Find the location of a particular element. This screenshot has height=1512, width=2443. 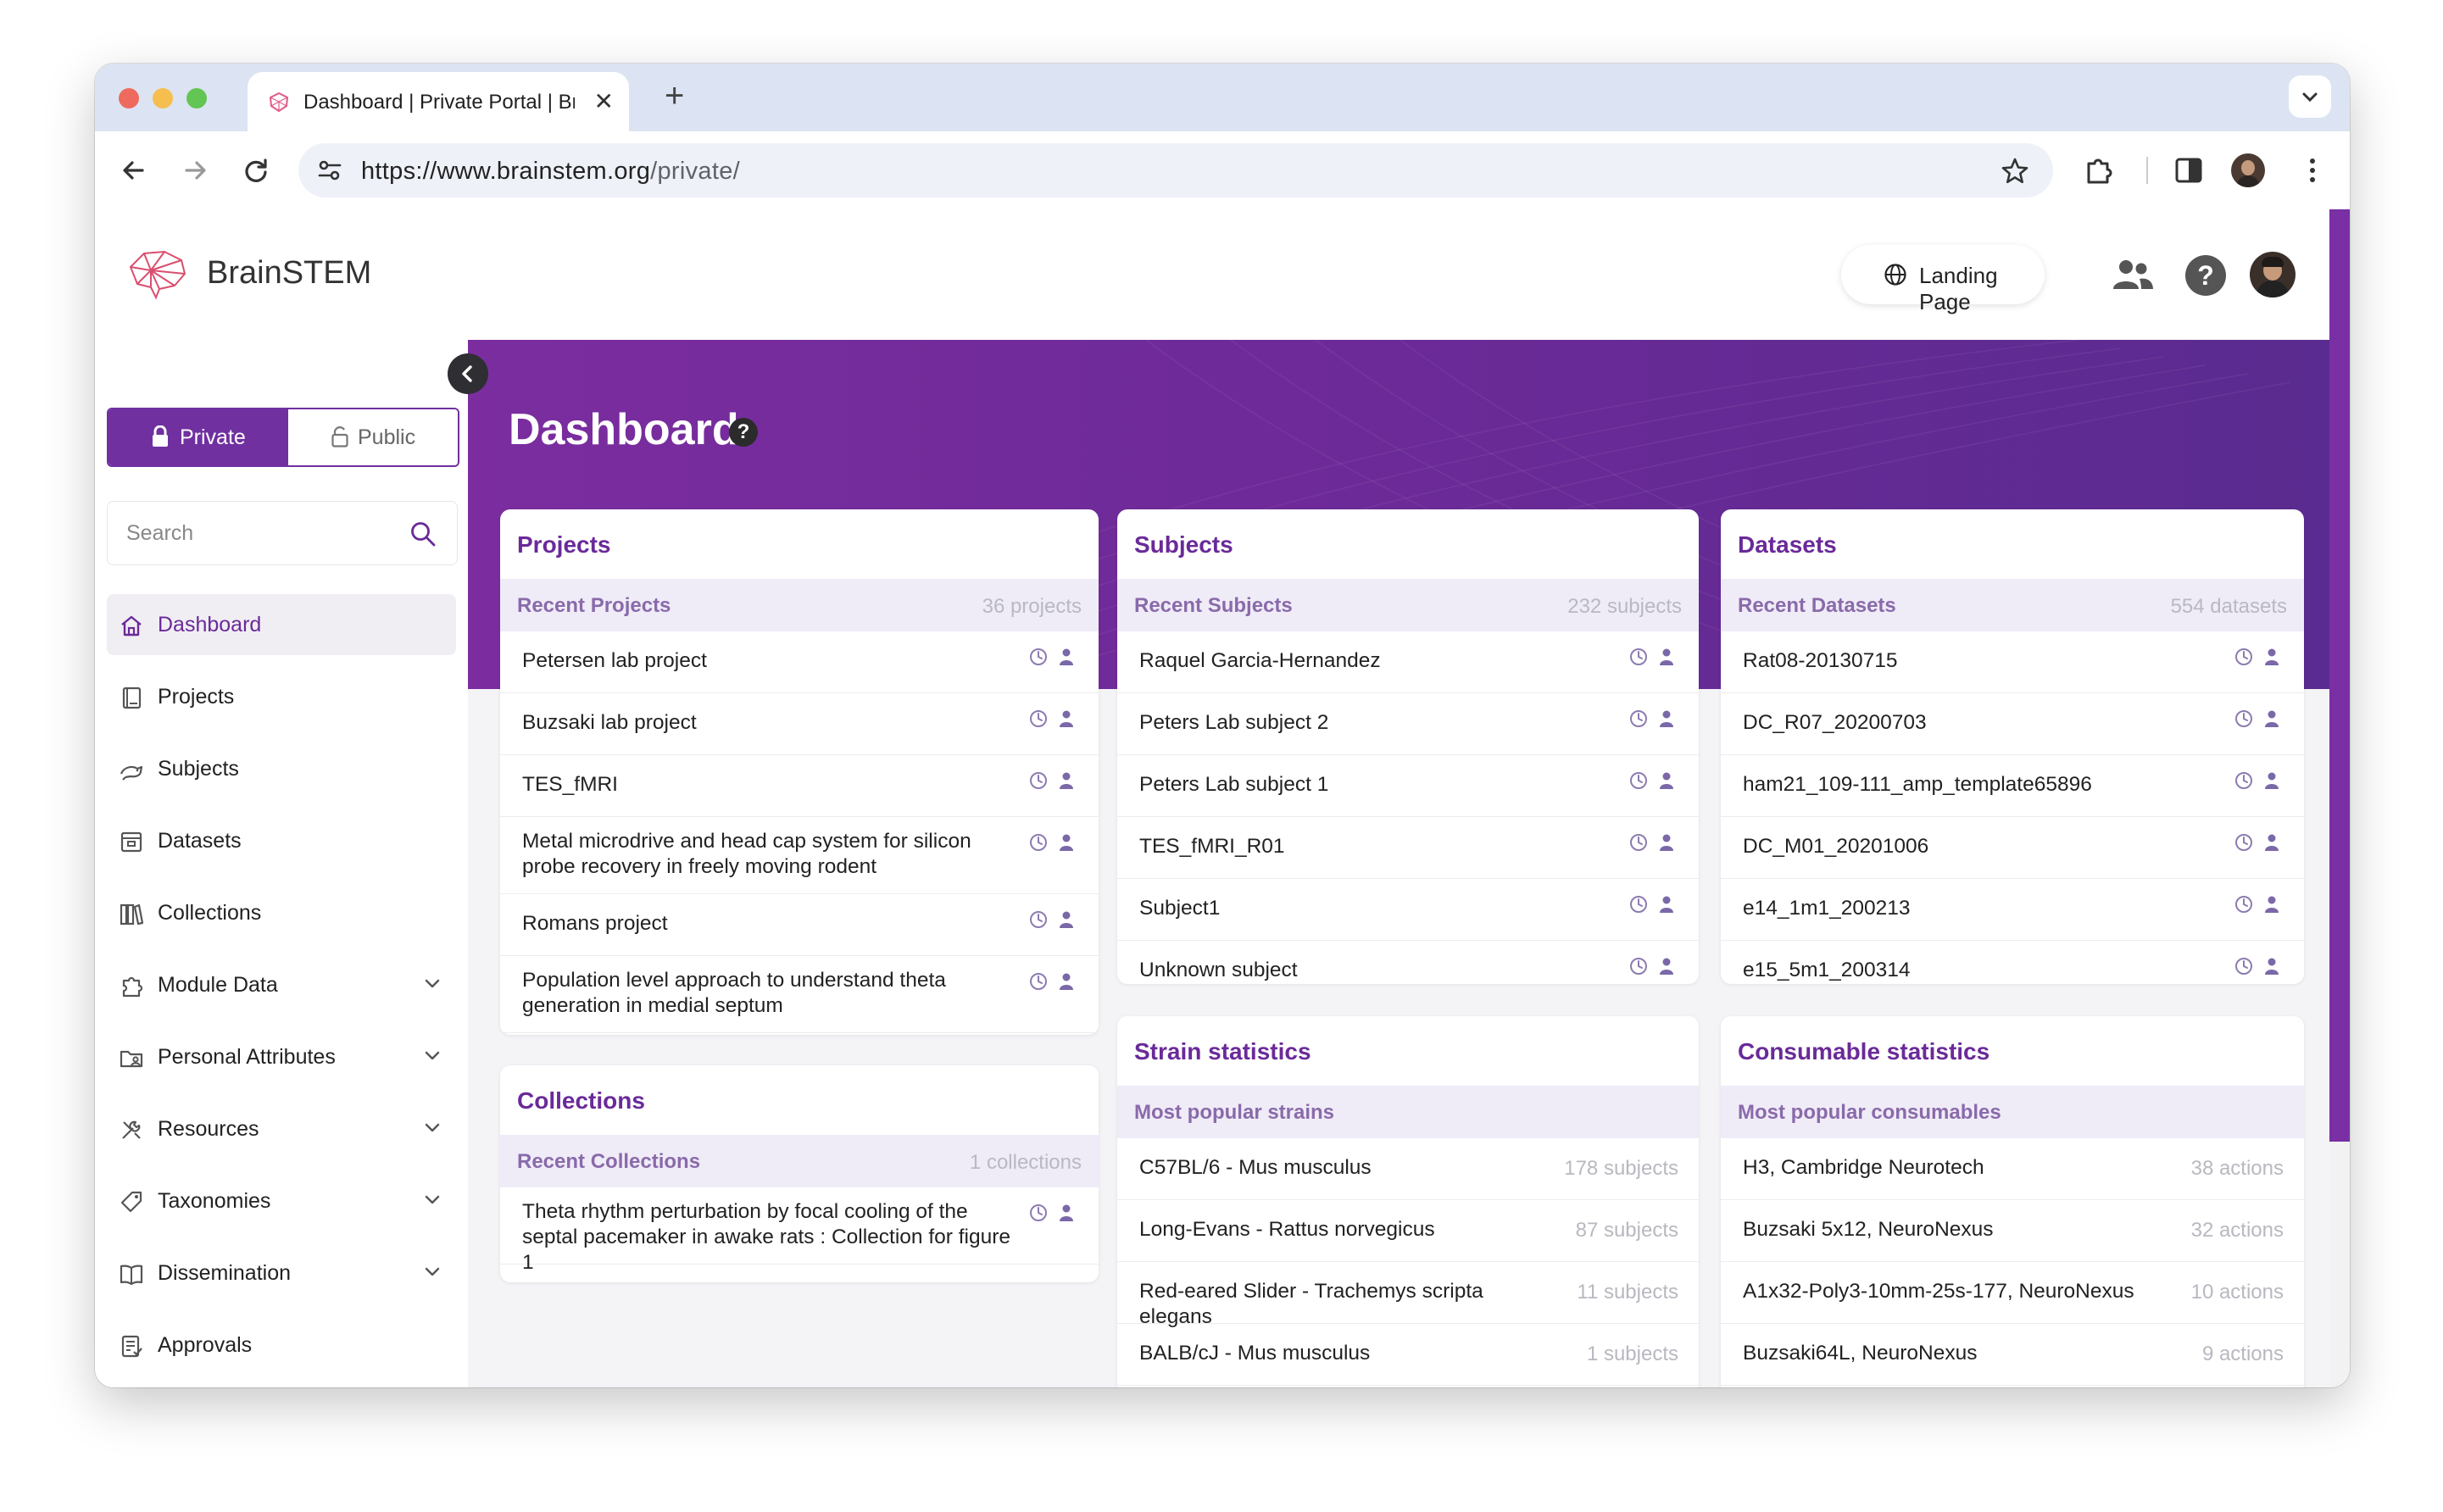

list-item: C57BL/6 - Mus musculus 178 subjects is located at coordinates (1408, 1169).